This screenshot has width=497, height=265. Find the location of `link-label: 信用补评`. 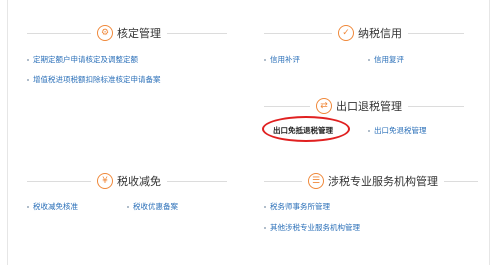

link-label: 信用补评 is located at coordinates (285, 59).